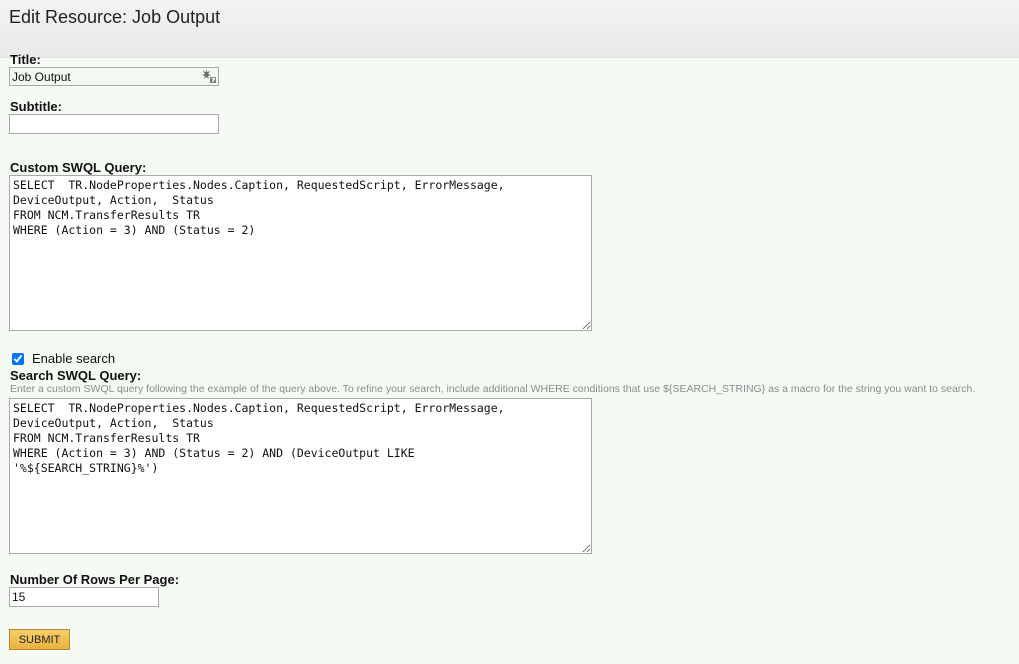 This screenshot has height=664, width=1019. I want to click on rows-per-page-label: Number Of Rows Per Page:, so click(95, 579).